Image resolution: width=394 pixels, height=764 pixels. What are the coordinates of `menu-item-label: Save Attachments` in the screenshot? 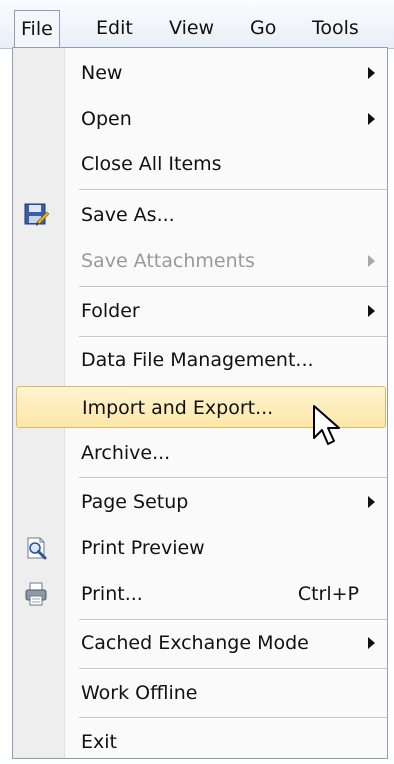 It's located at (168, 261).